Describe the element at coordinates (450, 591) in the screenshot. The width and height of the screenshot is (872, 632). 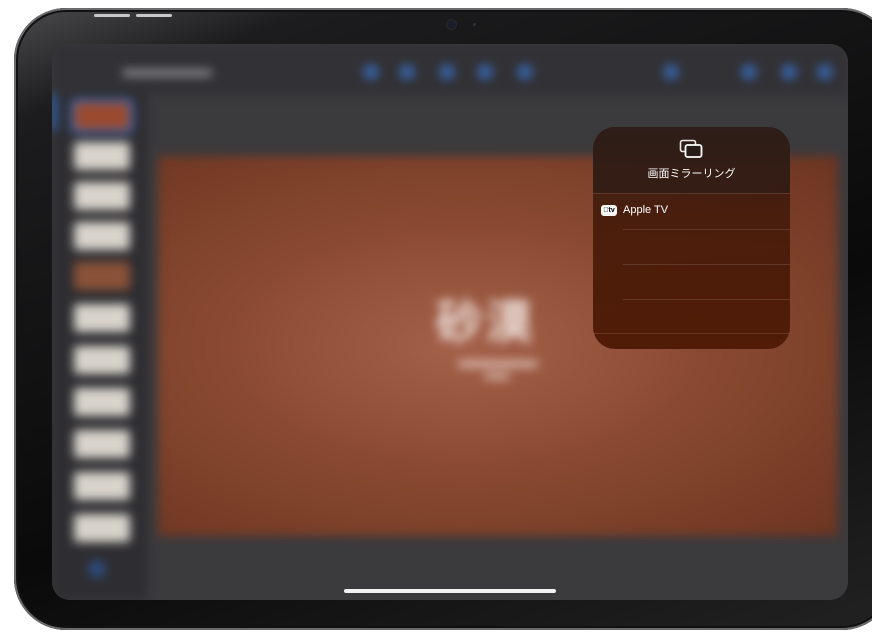
I see `home-indicator` at that location.